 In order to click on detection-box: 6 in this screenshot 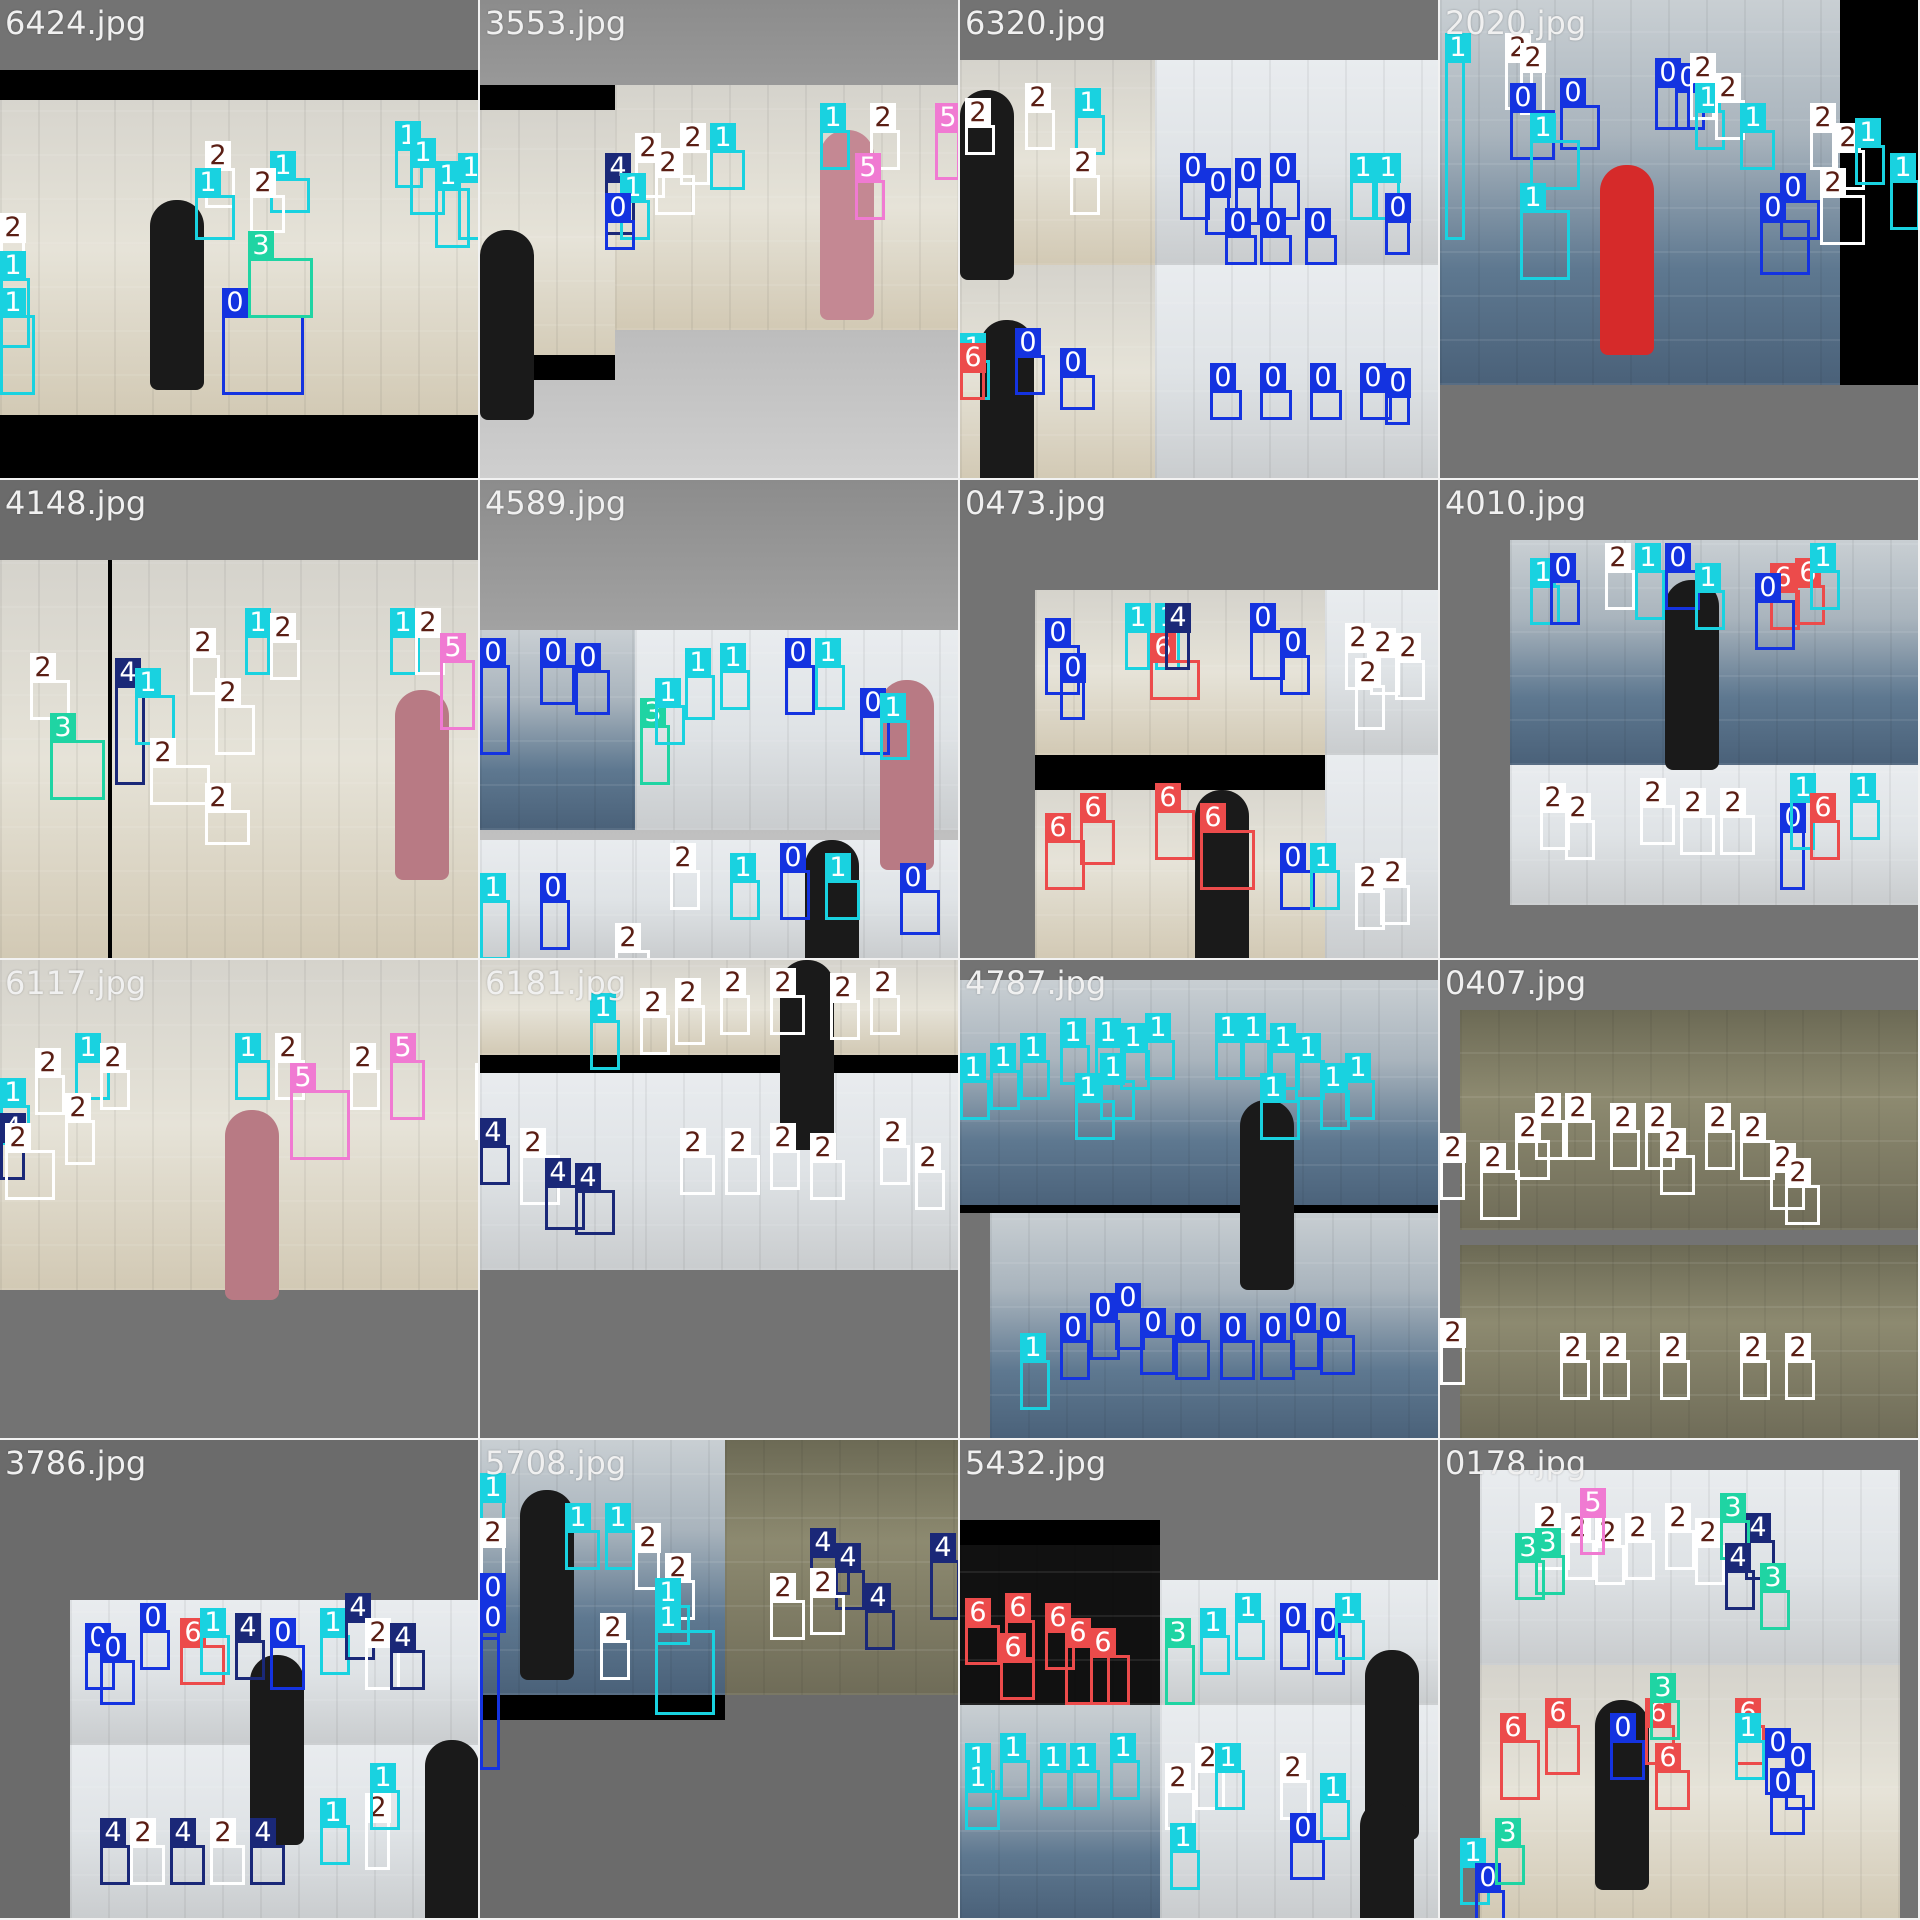, I will do `click(1520, 1756)`.